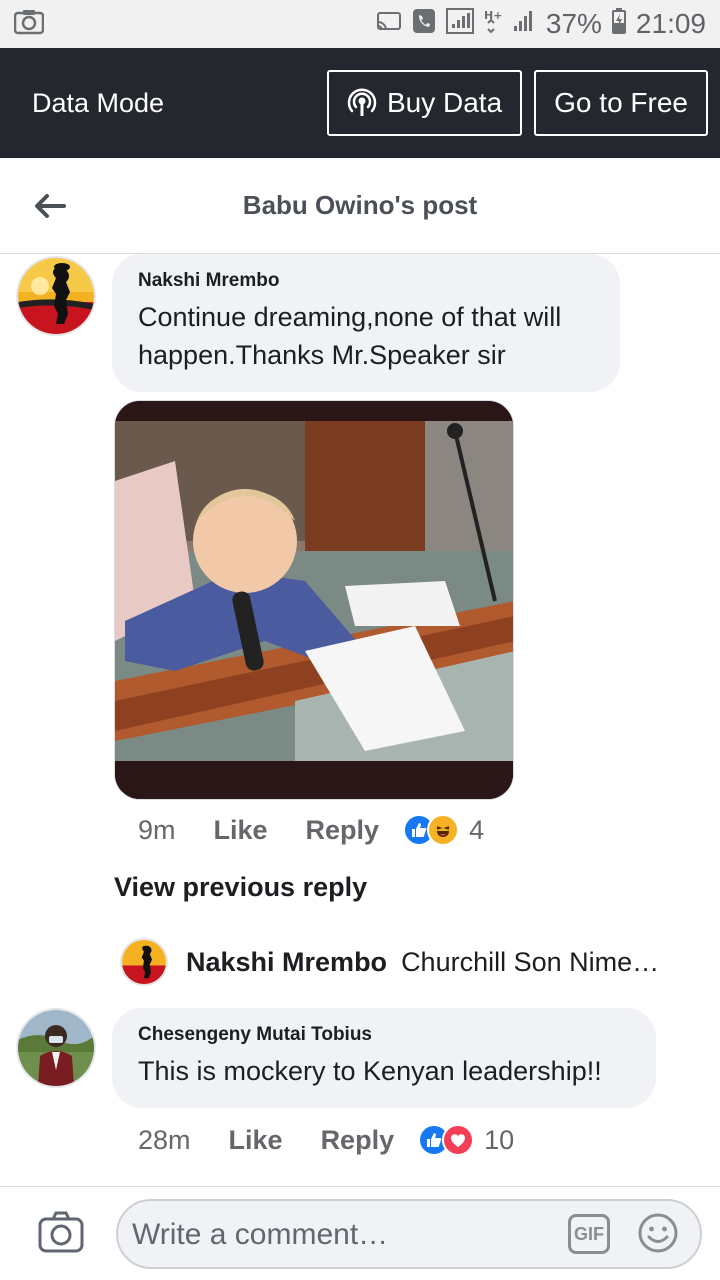  What do you see at coordinates (524, 24) in the screenshot?
I see `signal-bars-icon` at bounding box center [524, 24].